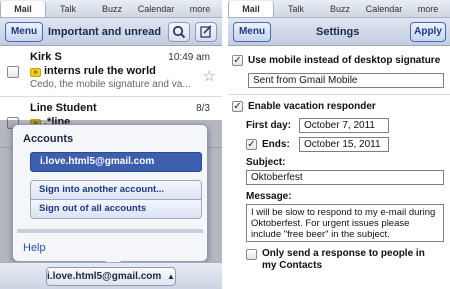 The height and width of the screenshot is (289, 450). Describe the element at coordinates (269, 125) in the screenshot. I see `first-day-label: First day:` at that location.